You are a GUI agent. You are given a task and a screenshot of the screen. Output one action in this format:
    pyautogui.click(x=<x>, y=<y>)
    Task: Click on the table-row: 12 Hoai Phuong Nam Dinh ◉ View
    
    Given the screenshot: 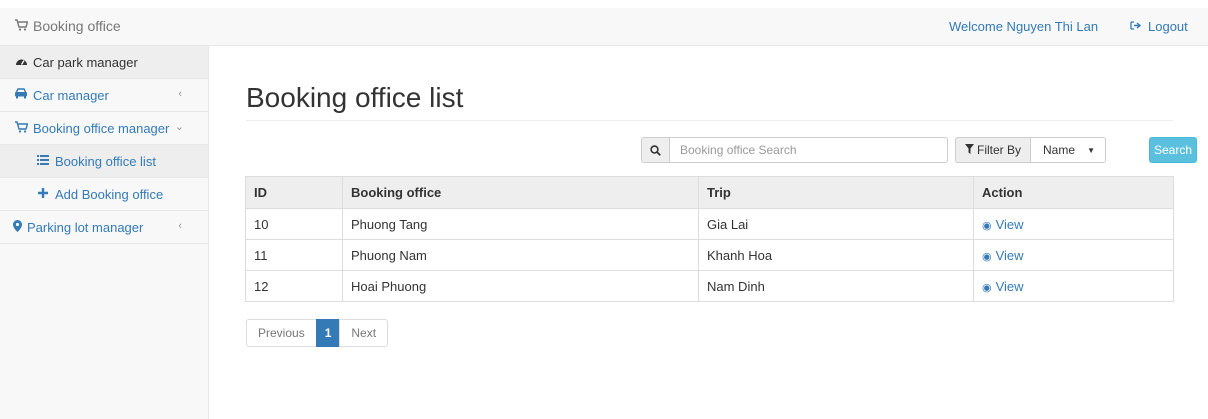 What is the action you would take?
    pyautogui.click(x=709, y=286)
    